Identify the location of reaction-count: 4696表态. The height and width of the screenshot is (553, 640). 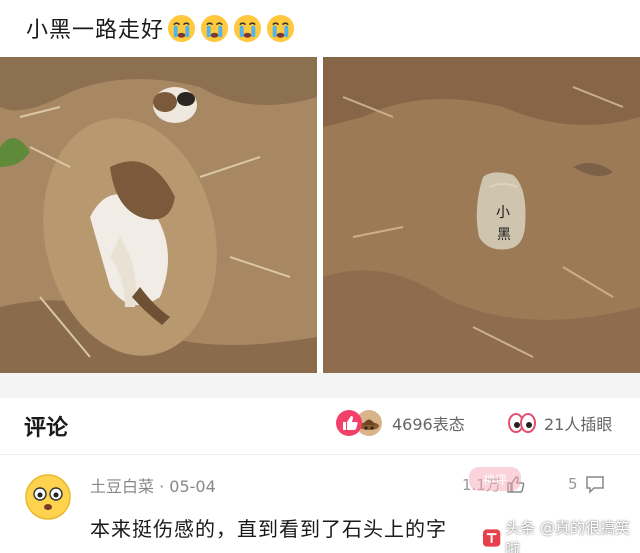
(428, 424).